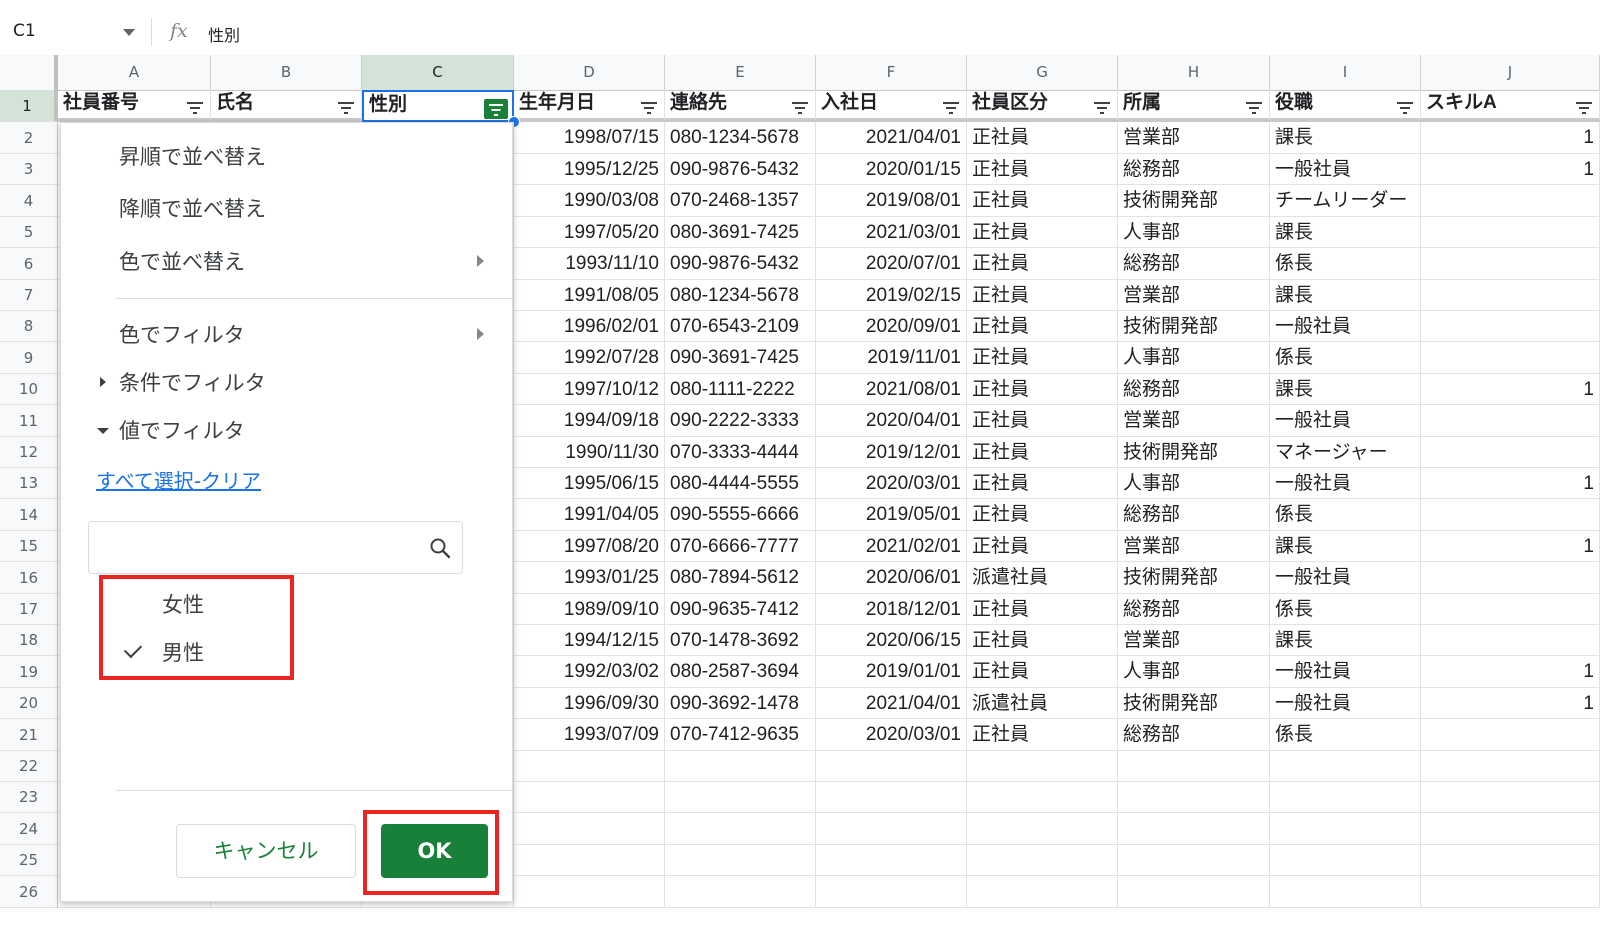  What do you see at coordinates (29, 264) in the screenshot?
I see `row-header-6: 6` at bounding box center [29, 264].